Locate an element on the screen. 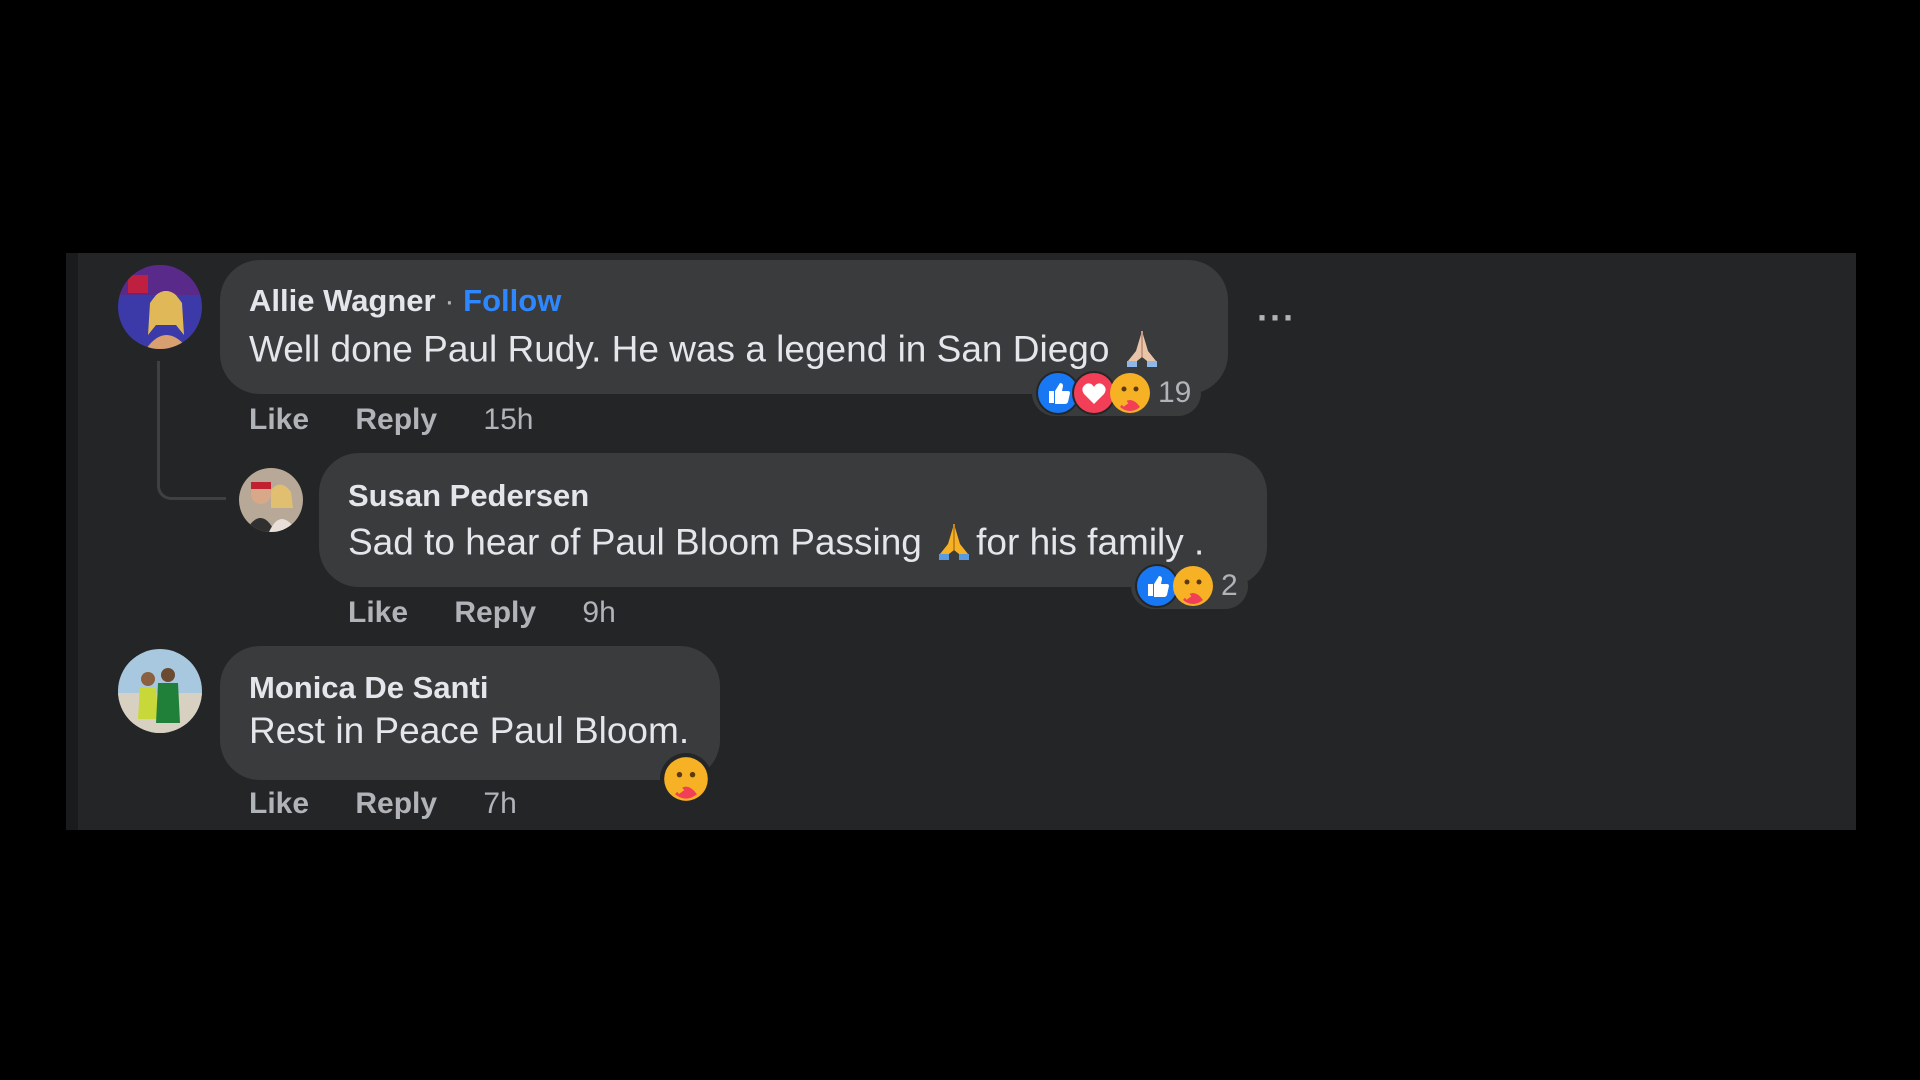 Image resolution: width=1920 pixels, height=1080 pixels. comment-timestamp: 15h is located at coordinates (508, 420).